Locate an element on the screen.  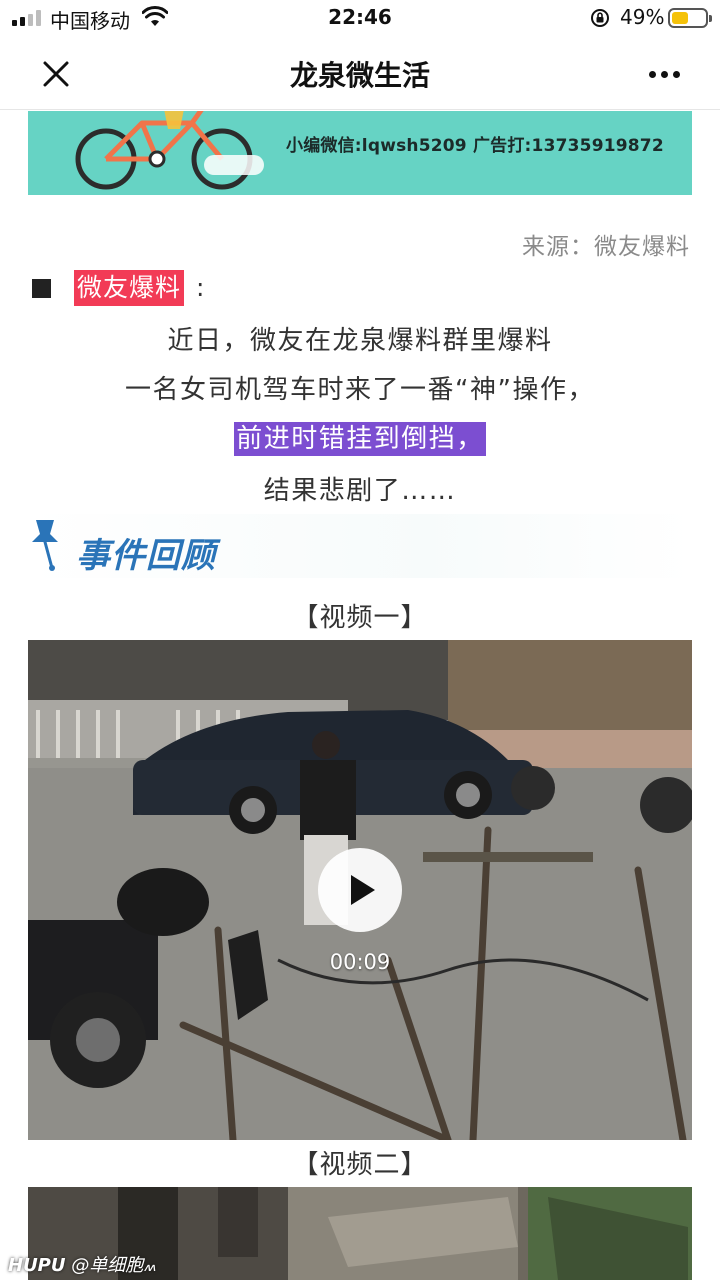
watermark-brand: HUPU is located at coordinates (37, 1265).